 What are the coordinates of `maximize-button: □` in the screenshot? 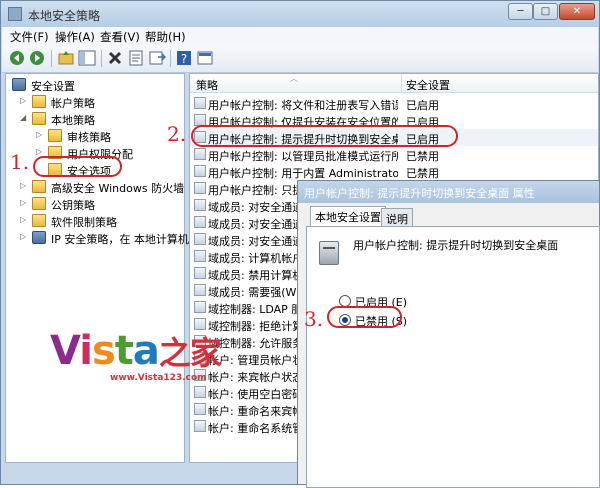 It's located at (545, 11).